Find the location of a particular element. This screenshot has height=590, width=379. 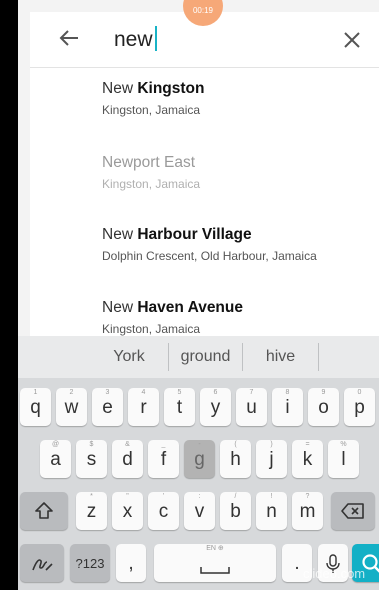

key-d: & d is located at coordinates (127, 459).